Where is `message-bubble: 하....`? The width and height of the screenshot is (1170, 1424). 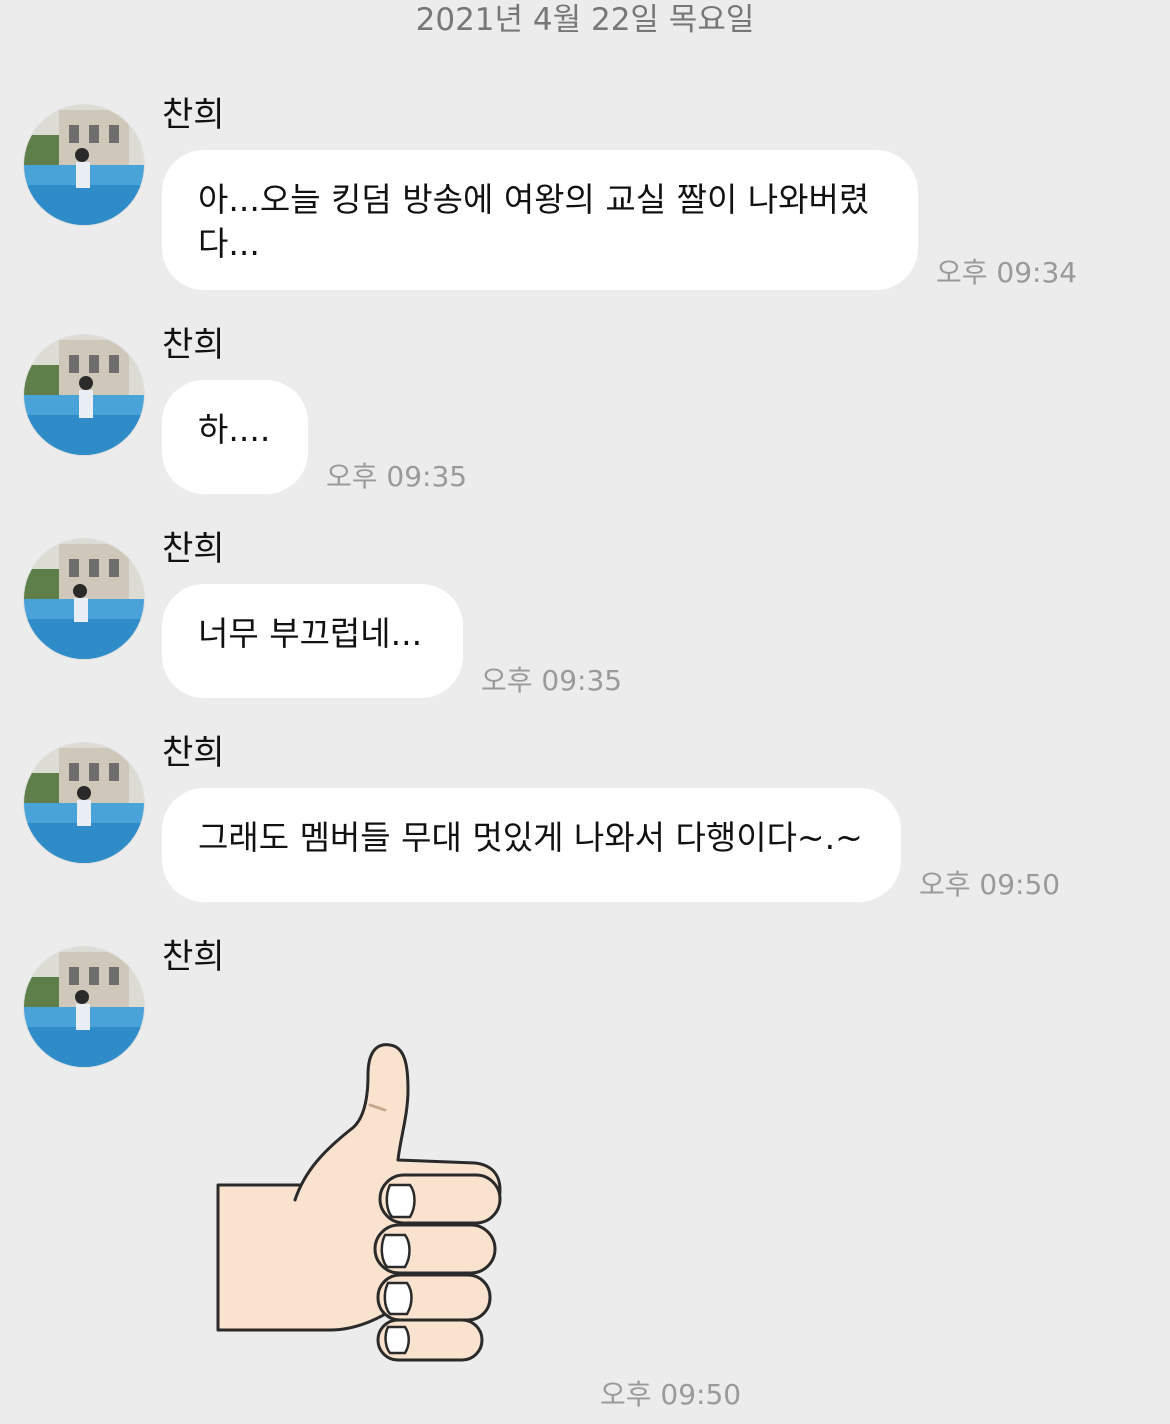 message-bubble: 하.... is located at coordinates (235, 437).